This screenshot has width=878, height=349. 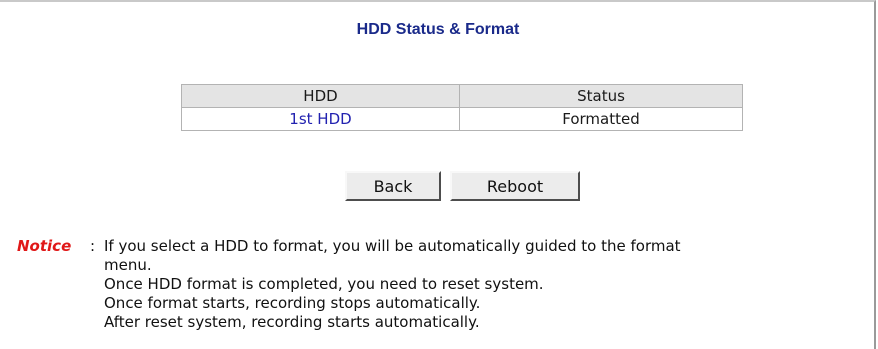 I want to click on reboot-button: Reboot, so click(x=515, y=186).